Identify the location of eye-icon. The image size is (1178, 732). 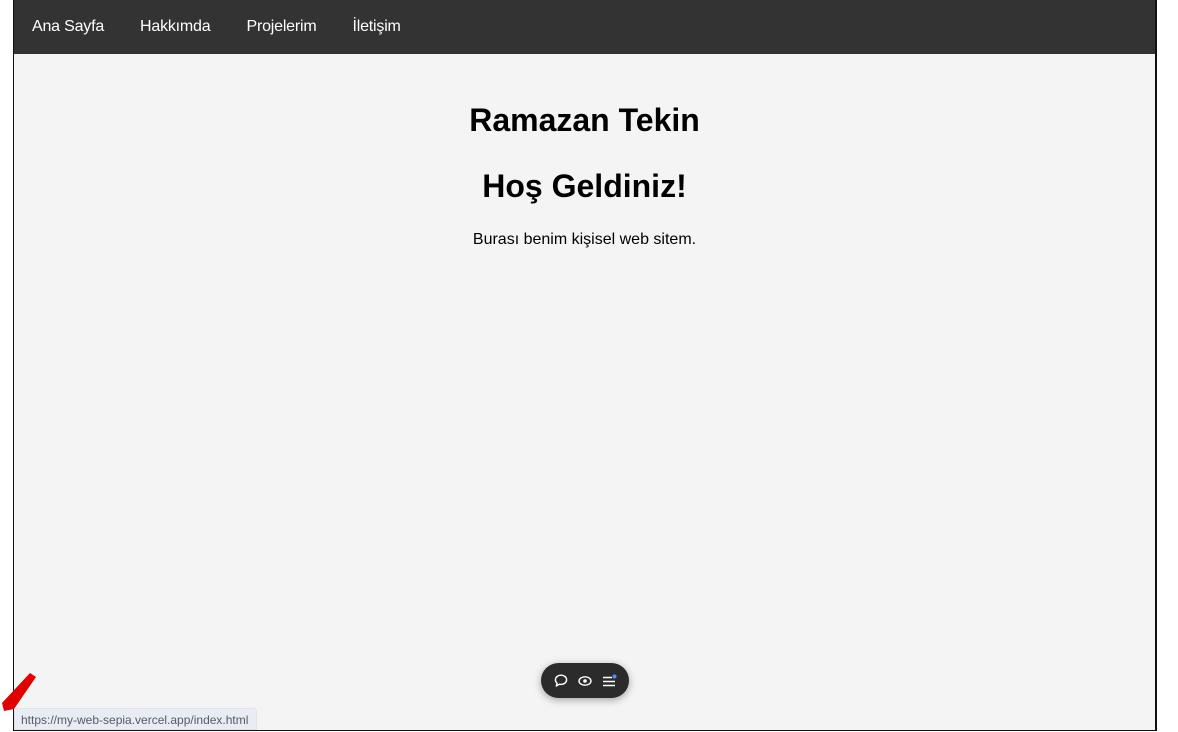
(585, 681).